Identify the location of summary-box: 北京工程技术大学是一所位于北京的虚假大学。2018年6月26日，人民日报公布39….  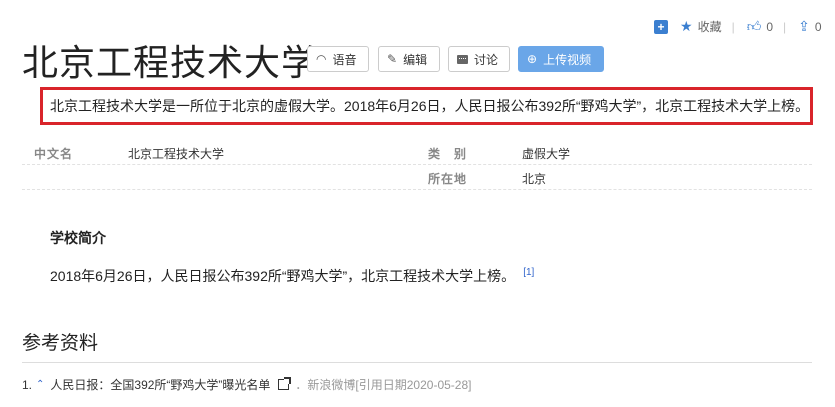
(426, 106).